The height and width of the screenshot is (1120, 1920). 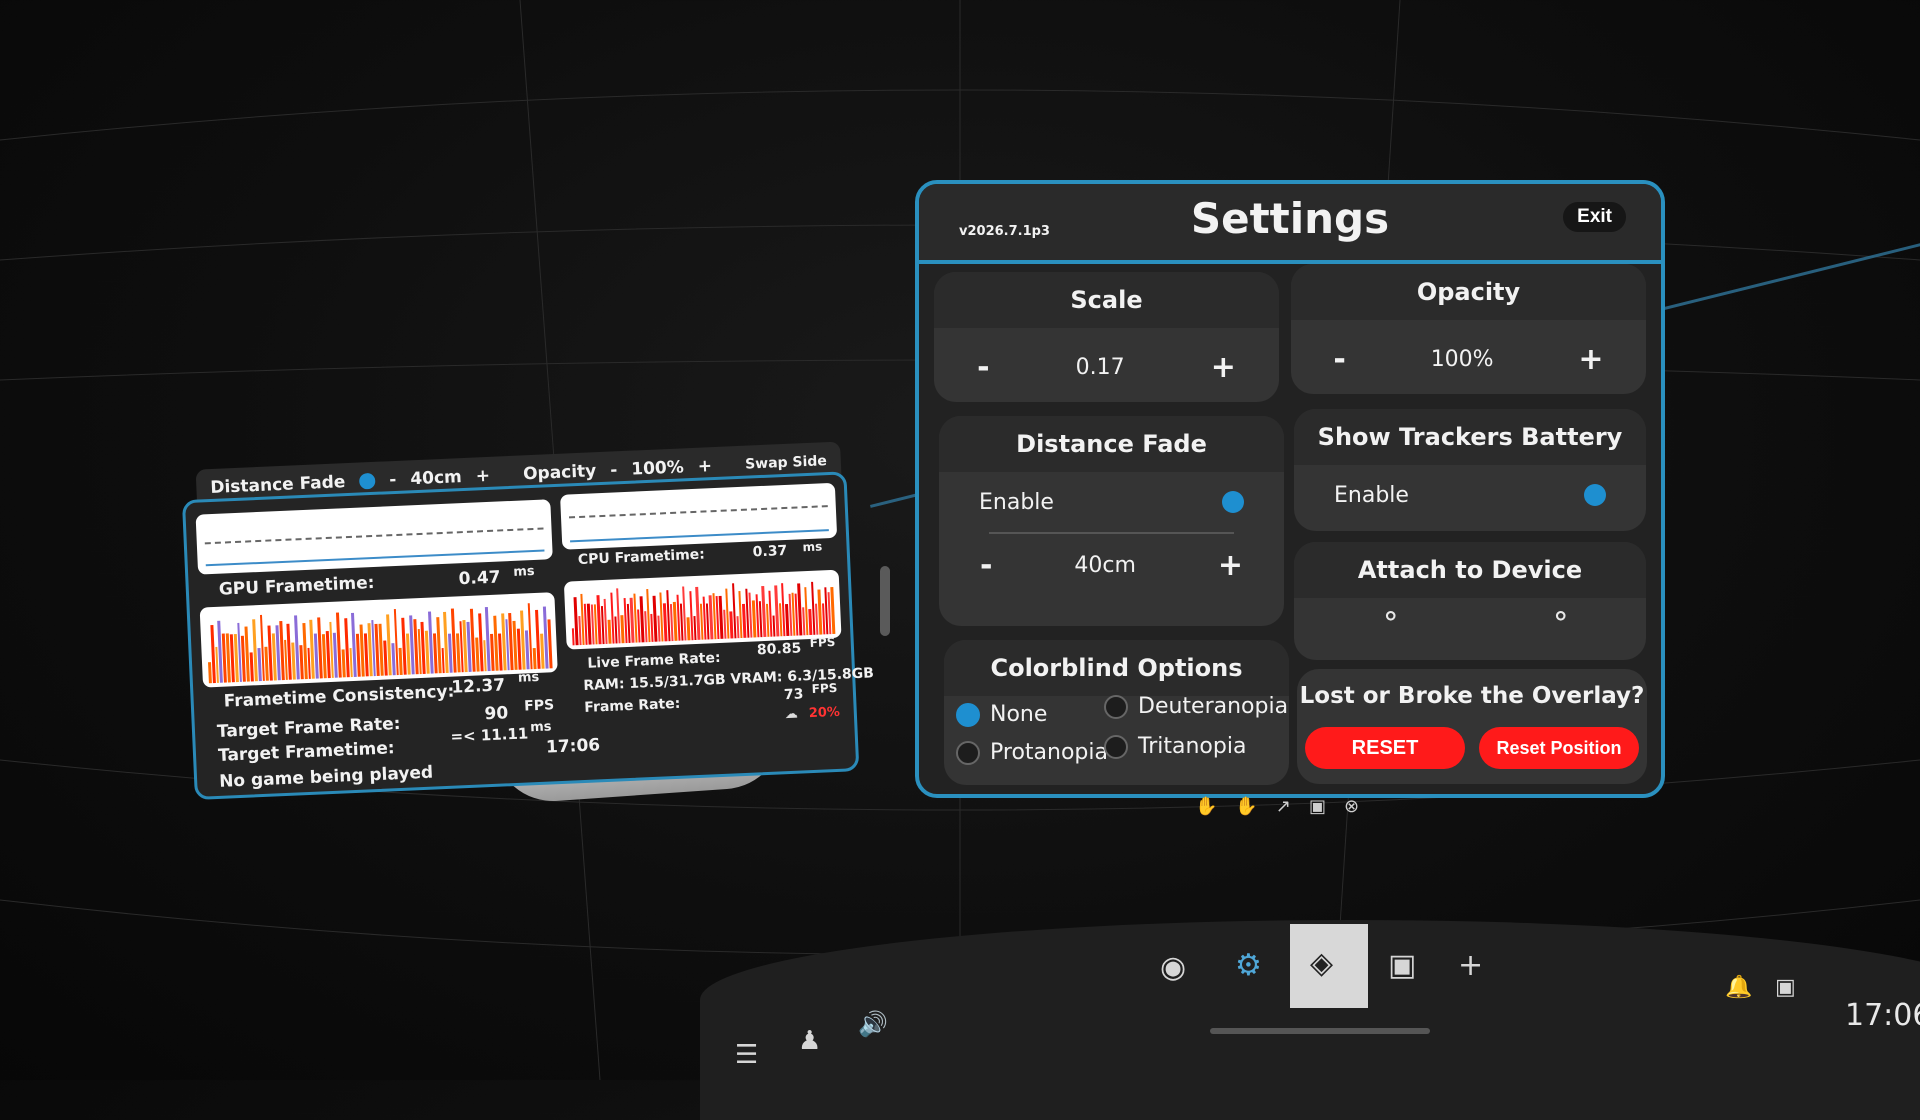 What do you see at coordinates (1206, 806) in the screenshot?
I see `left-hand-icon: ✋` at bounding box center [1206, 806].